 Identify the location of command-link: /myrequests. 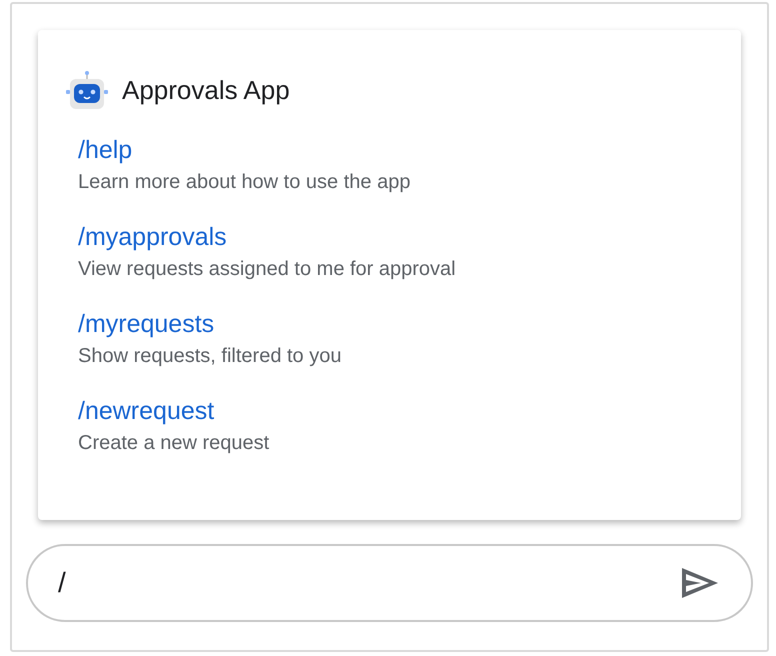
(146, 324).